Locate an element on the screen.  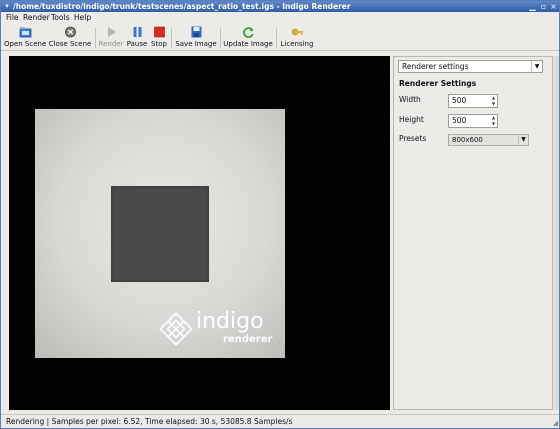
licensing-button: Licensing is located at coordinates (297, 37).